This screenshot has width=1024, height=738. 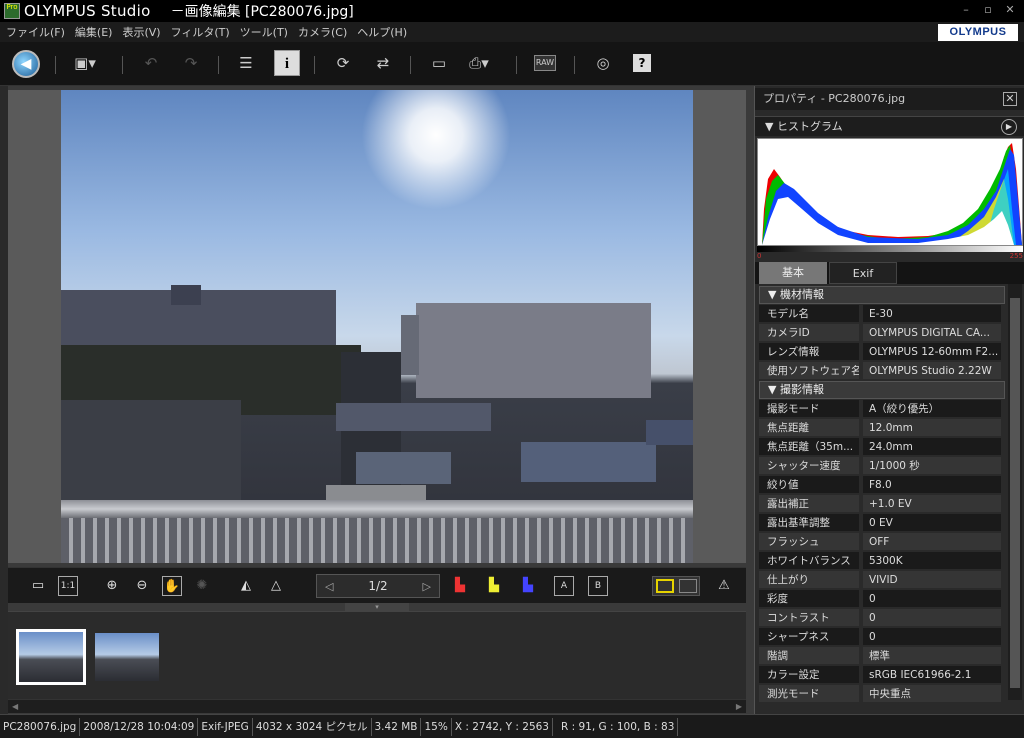 What do you see at coordinates (880, 675) in the screenshot?
I see `property-row: カラー設定 sRGB IEC61966-2.1` at bounding box center [880, 675].